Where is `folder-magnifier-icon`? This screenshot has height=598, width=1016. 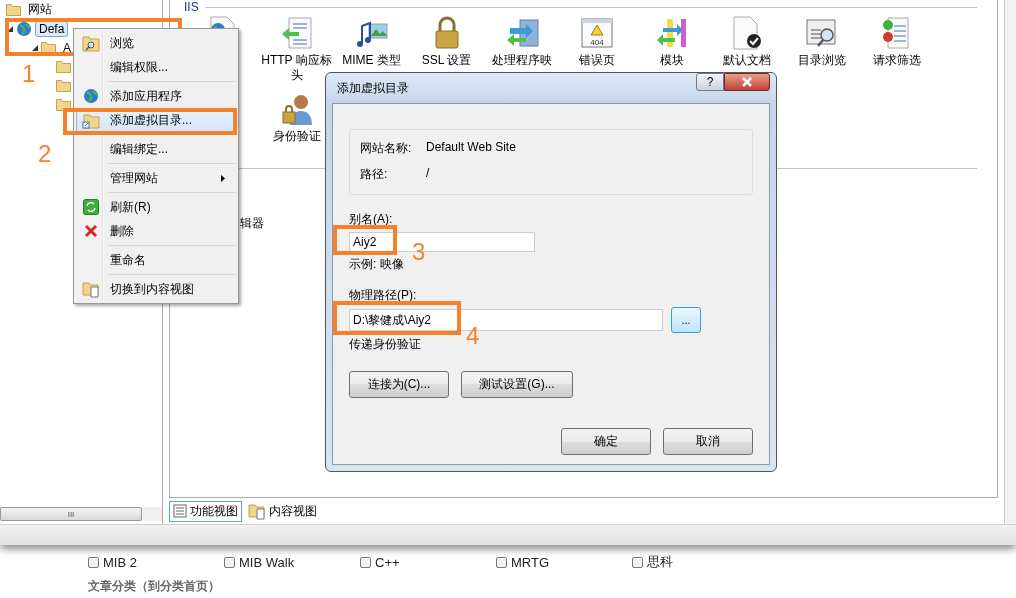 folder-magnifier-icon is located at coordinates (91, 43).